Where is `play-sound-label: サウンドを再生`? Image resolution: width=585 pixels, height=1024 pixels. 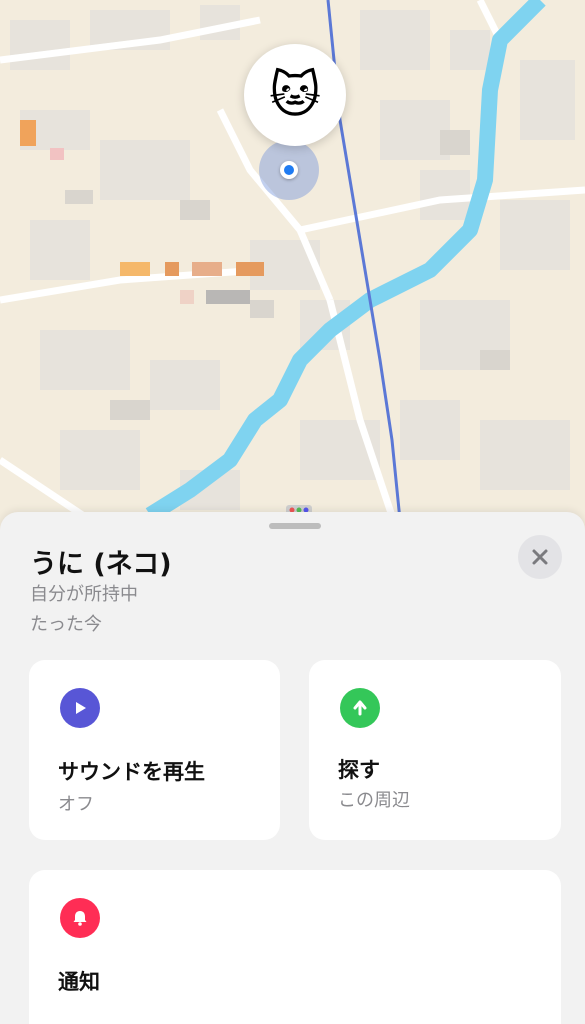
play-sound-label: サウンドを再生 is located at coordinates (131, 772).